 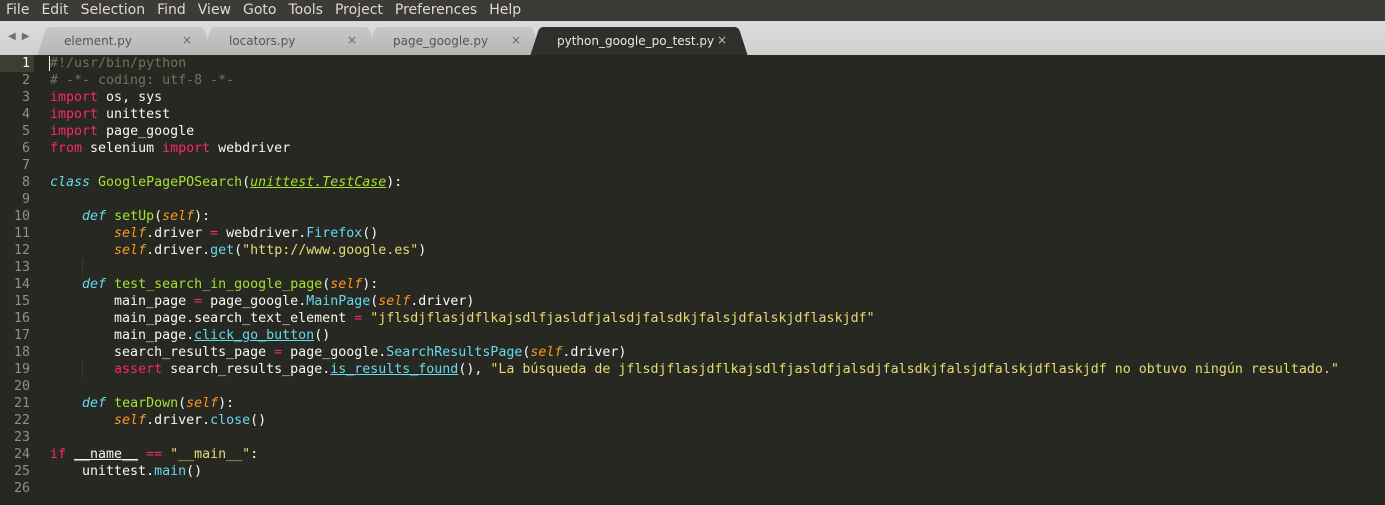 I want to click on arrow-right-icon: ▶, so click(x=27, y=36).